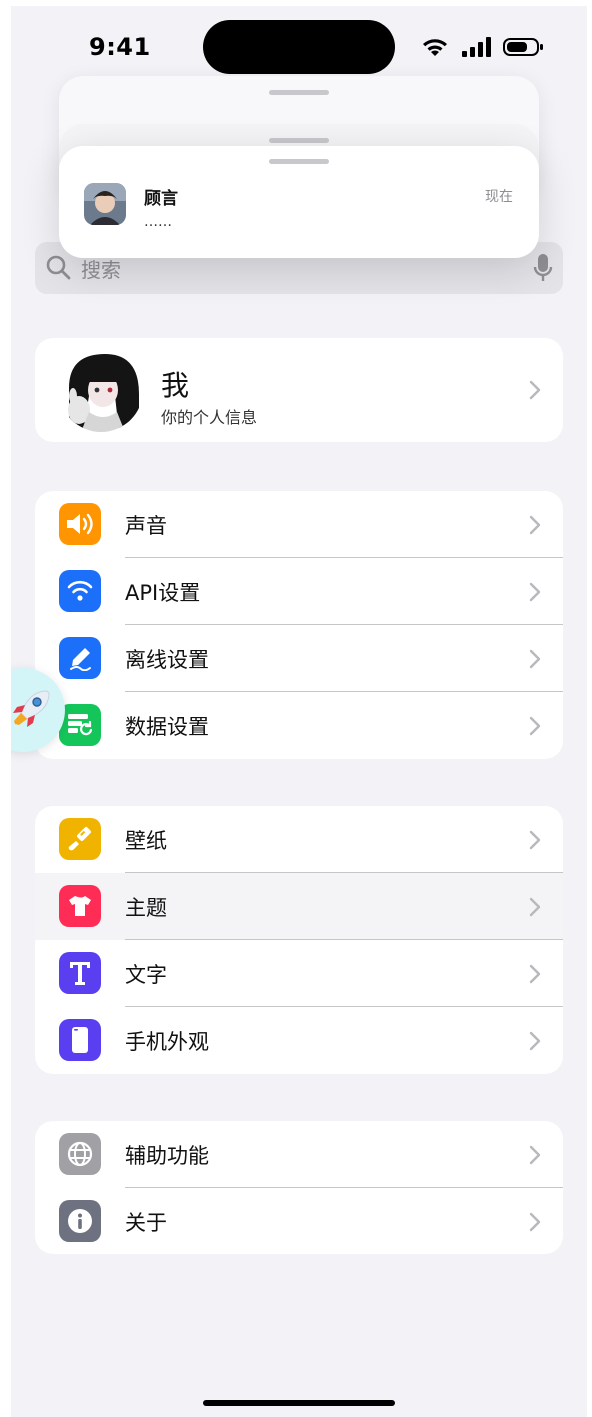 This screenshot has height=1417, width=592. What do you see at coordinates (80, 591) in the screenshot?
I see `wifi-icon` at bounding box center [80, 591].